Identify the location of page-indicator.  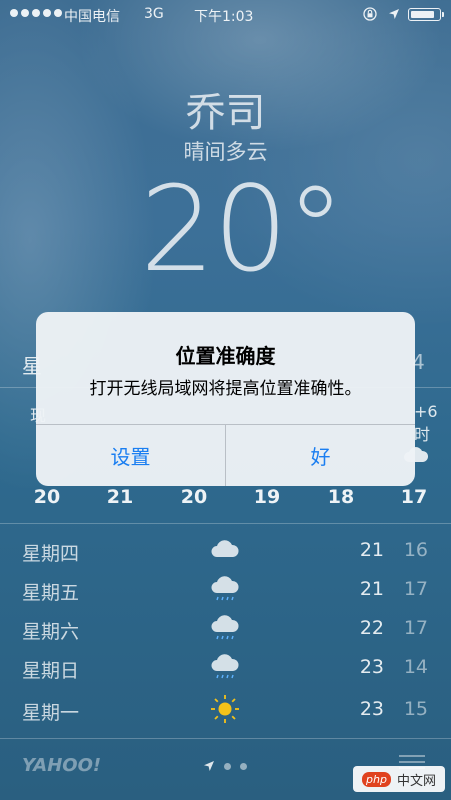
(225, 766).